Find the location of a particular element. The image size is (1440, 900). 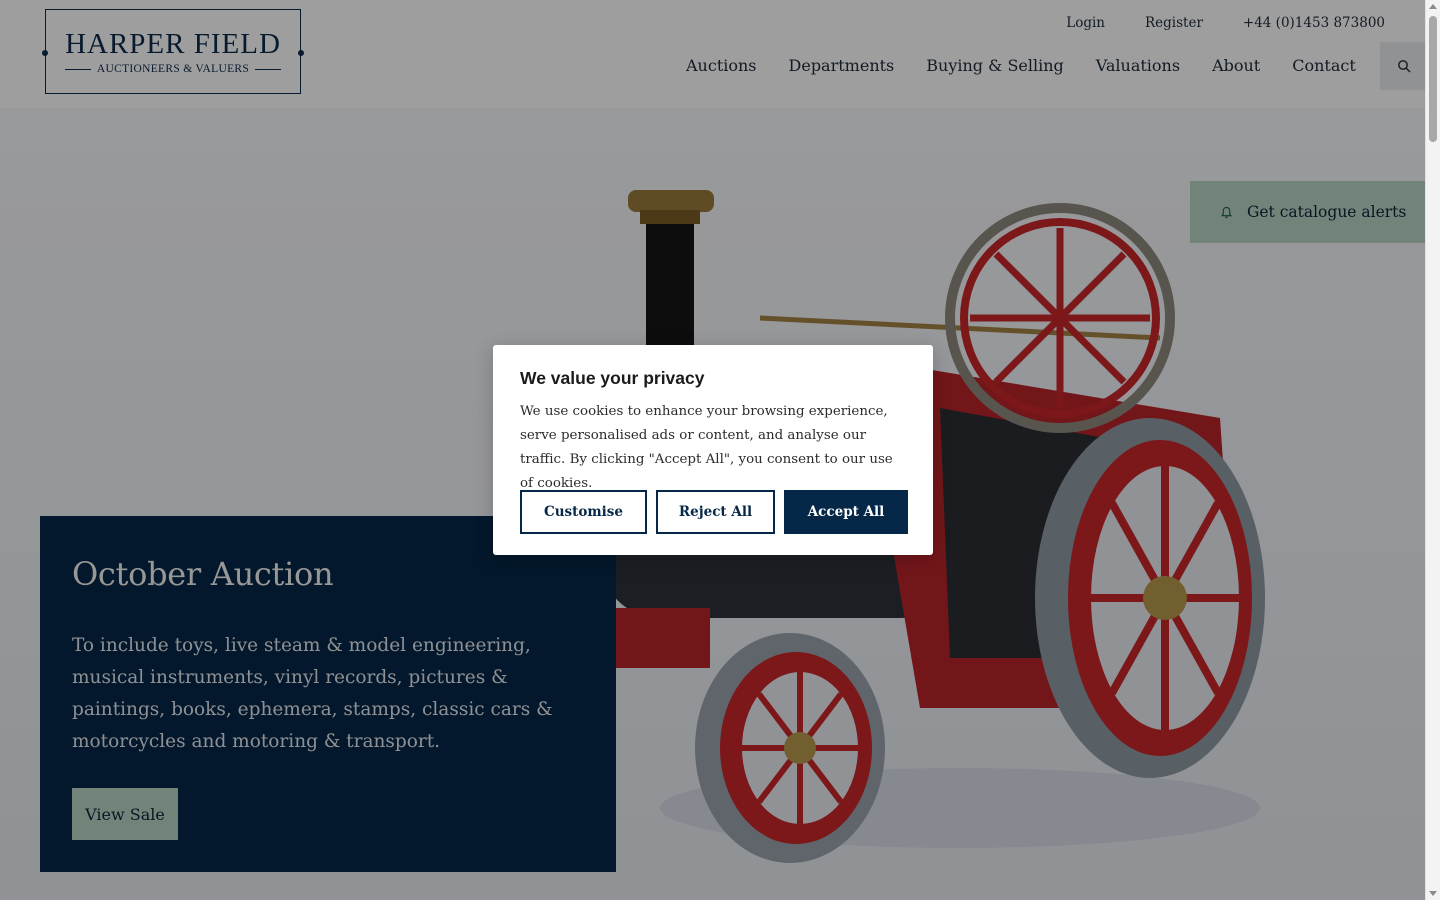

scroll-down-arrow-icon is located at coordinates (1433, 893).